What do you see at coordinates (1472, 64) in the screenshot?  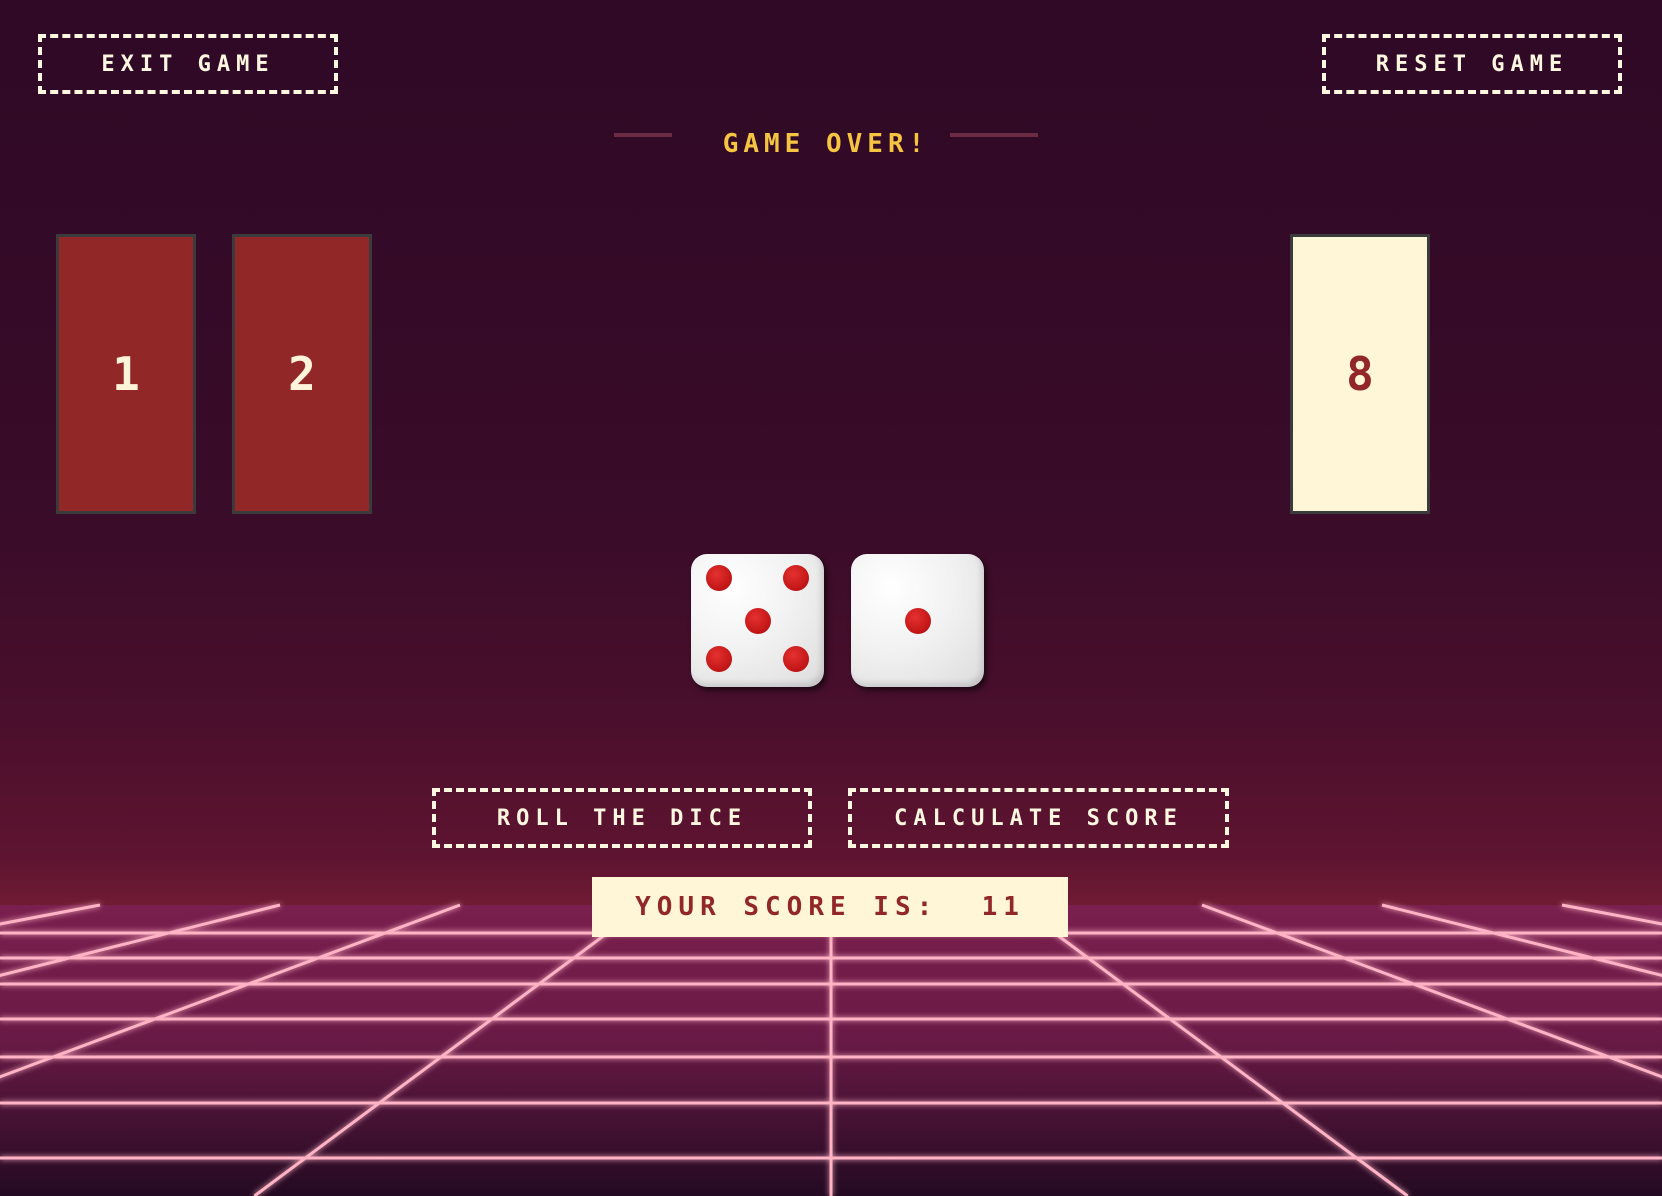 I see `reset-game-button: RESET GAME` at bounding box center [1472, 64].